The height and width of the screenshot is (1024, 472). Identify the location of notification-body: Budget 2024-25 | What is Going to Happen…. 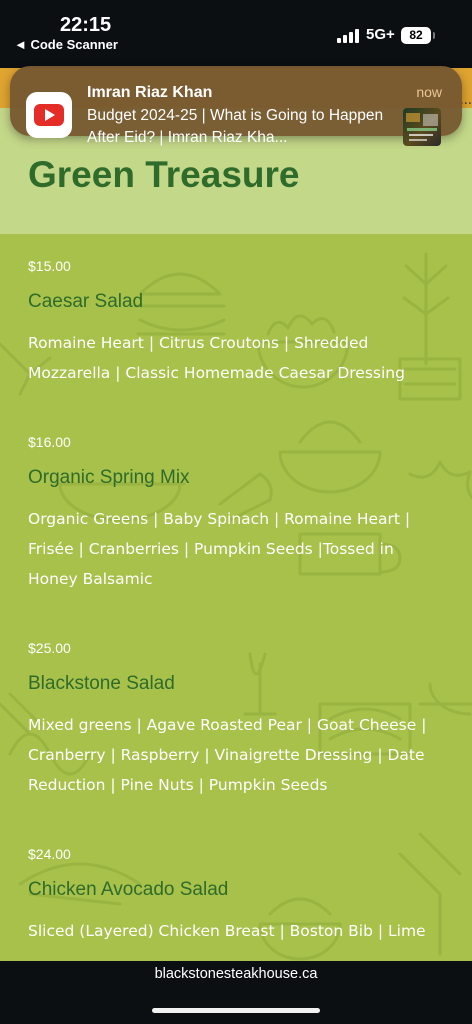
(235, 126).